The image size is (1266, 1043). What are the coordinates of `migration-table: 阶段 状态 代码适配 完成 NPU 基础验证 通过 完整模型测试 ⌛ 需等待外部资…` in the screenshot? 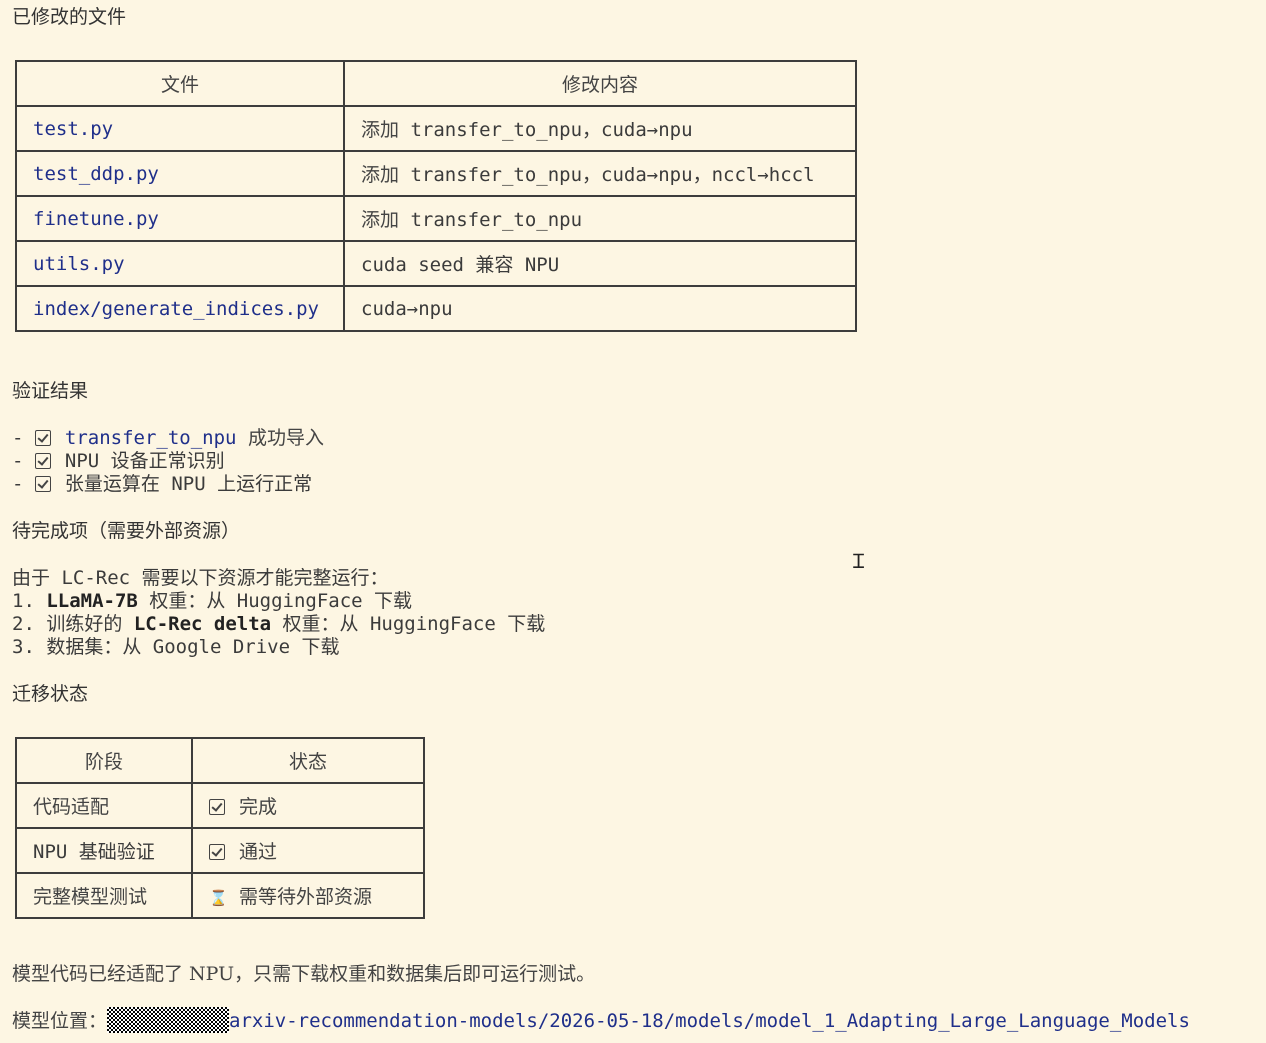 It's located at (220, 828).